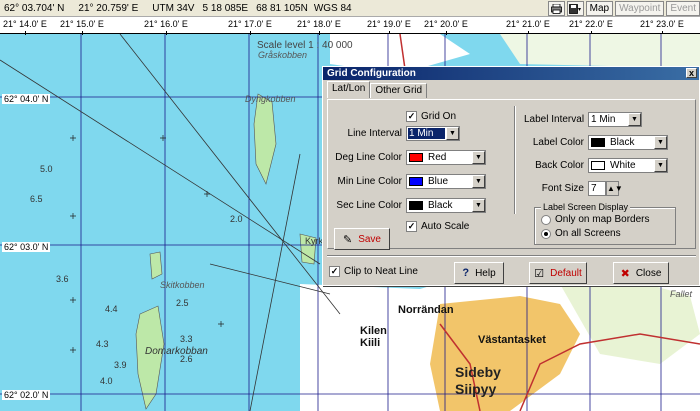  What do you see at coordinates (314, 241) in the screenshot?
I see `place-kyrk: Kyrk` at bounding box center [314, 241].